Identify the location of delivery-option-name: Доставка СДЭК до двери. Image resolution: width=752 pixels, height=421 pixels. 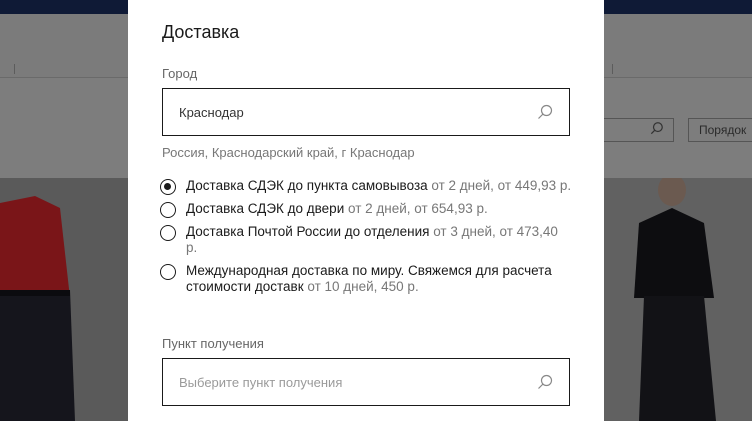
(265, 208).